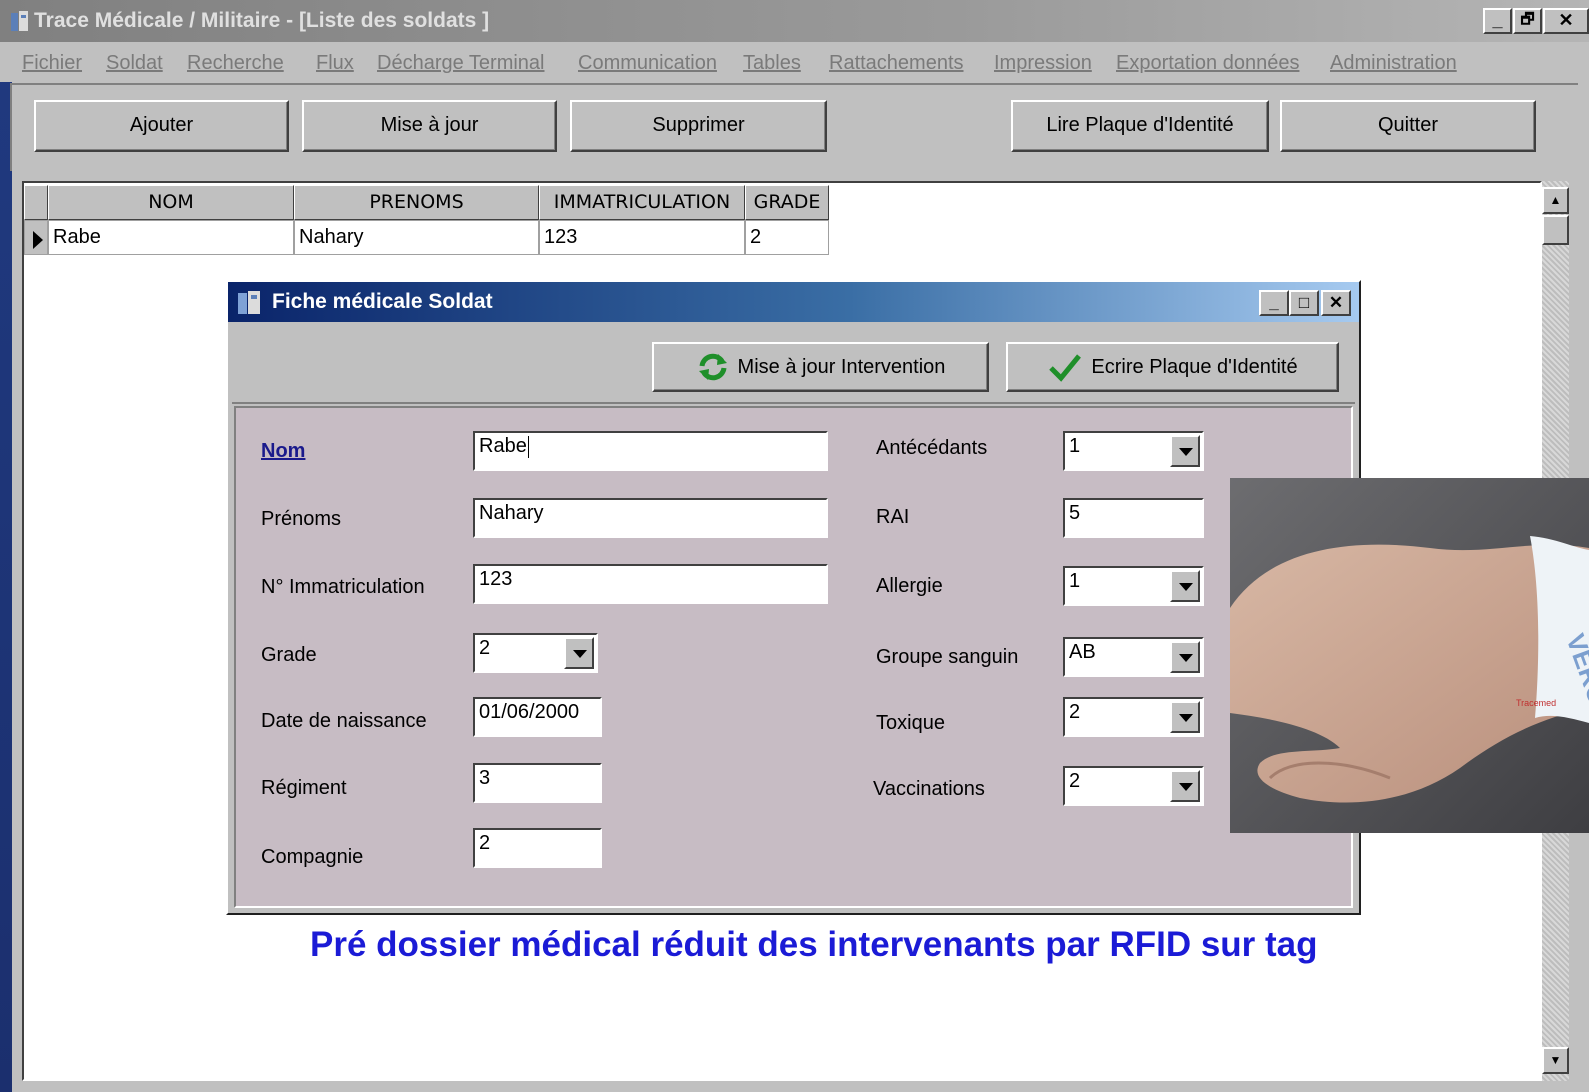 The width and height of the screenshot is (1589, 1092). Describe the element at coordinates (1133, 451) in the screenshot. I see `antecedants-select: 1` at that location.